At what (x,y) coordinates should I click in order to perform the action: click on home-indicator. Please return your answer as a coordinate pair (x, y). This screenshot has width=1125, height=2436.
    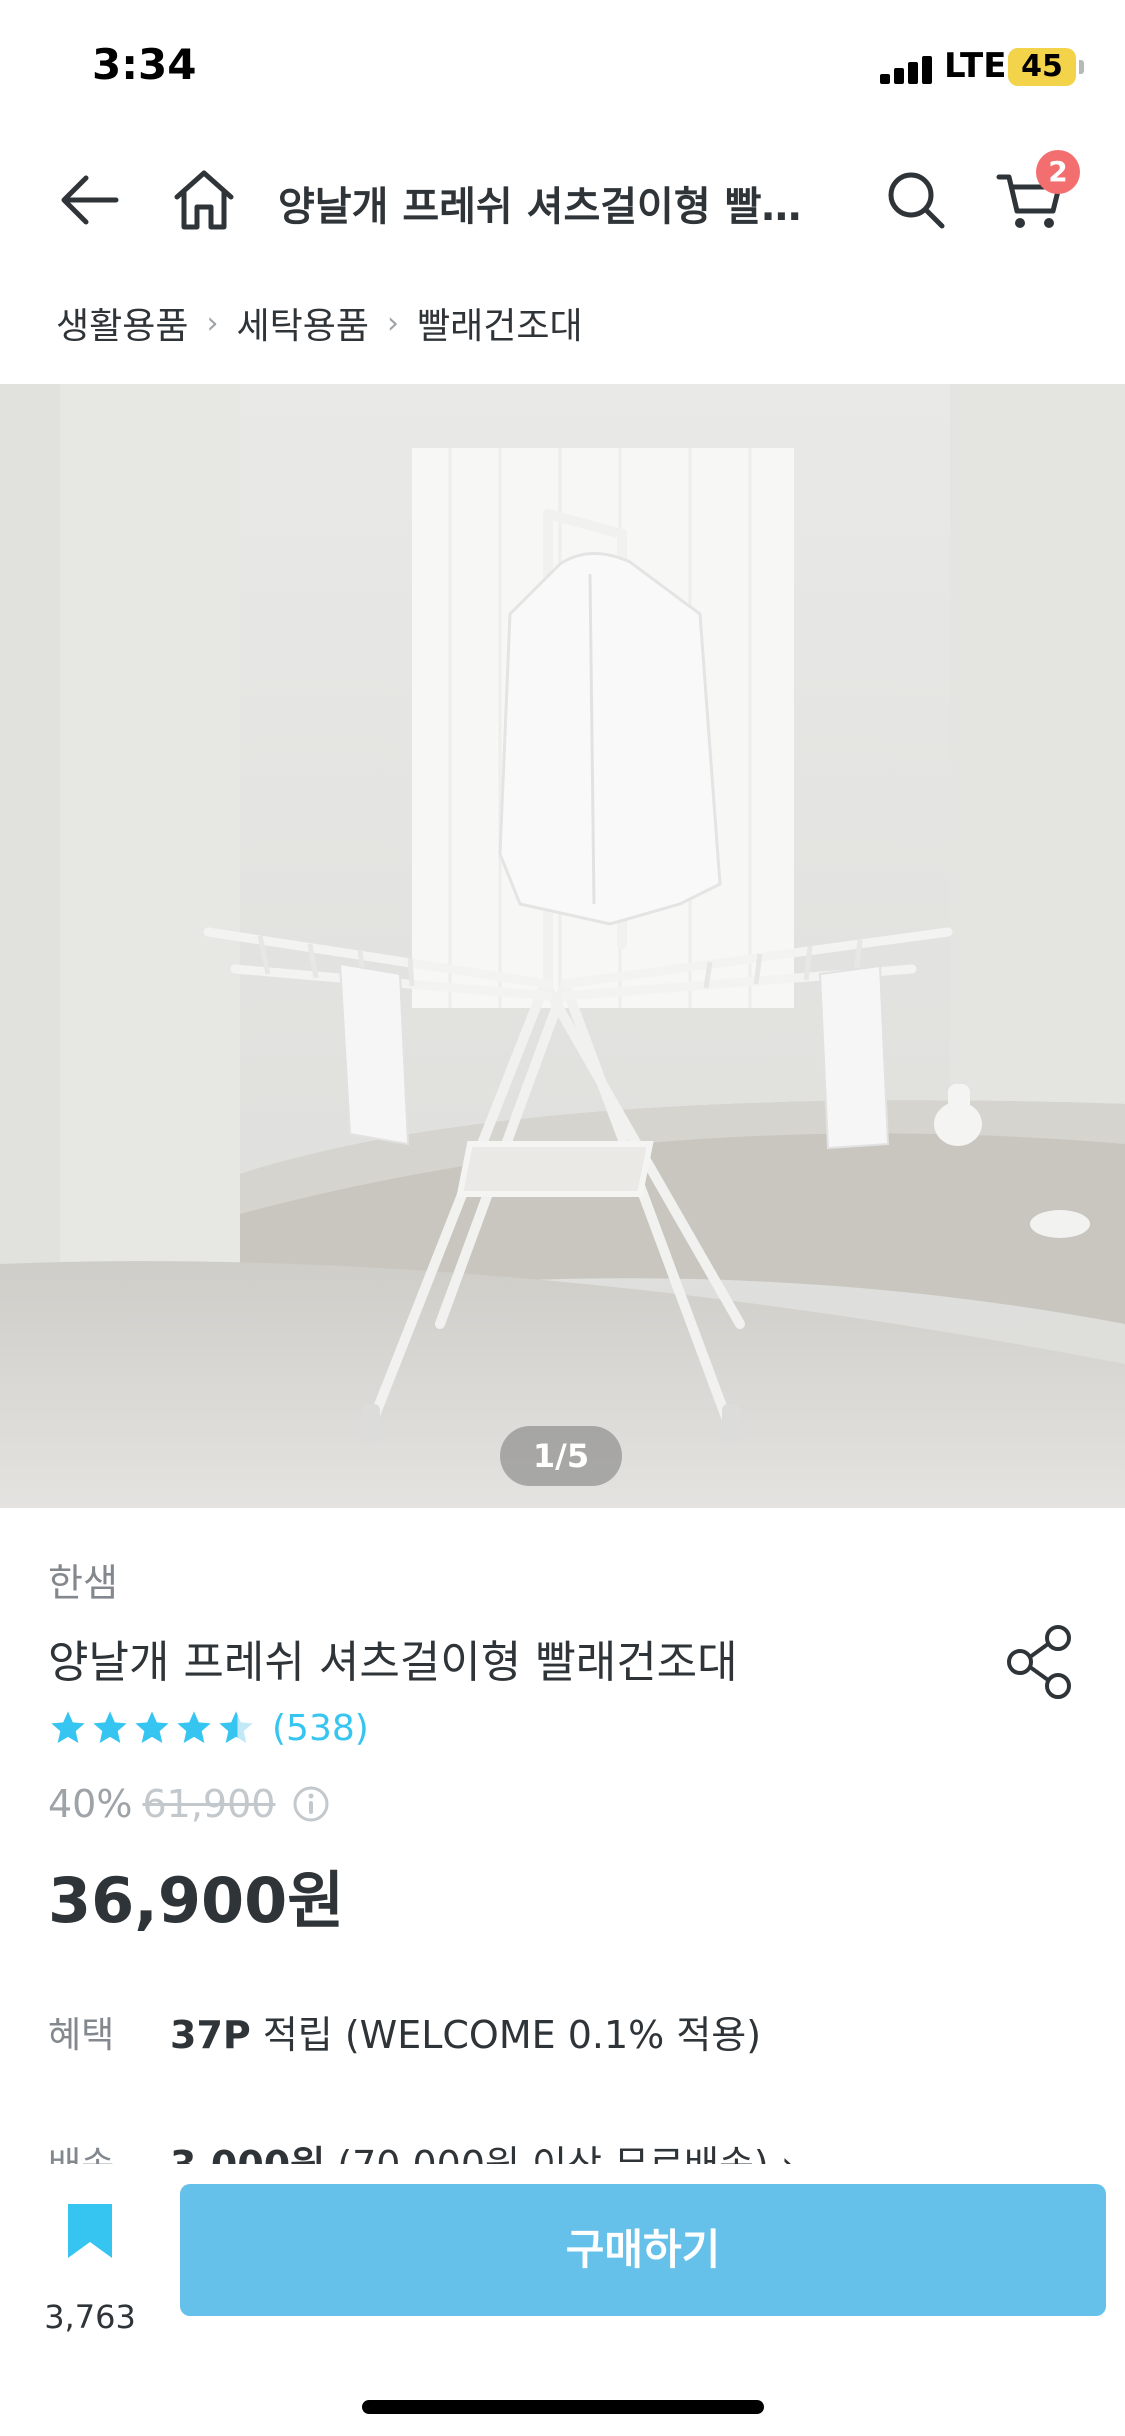
    Looking at the image, I should click on (563, 2407).